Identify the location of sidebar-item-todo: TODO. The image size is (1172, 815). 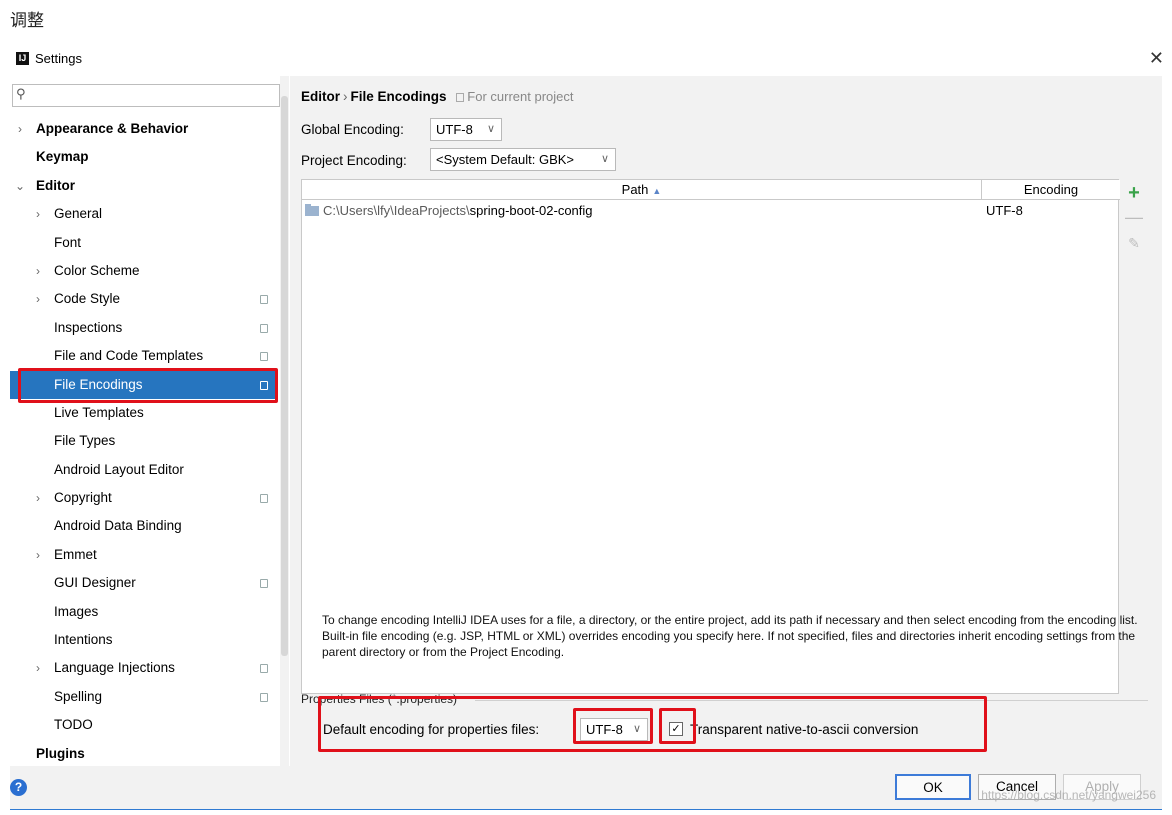
(144, 725).